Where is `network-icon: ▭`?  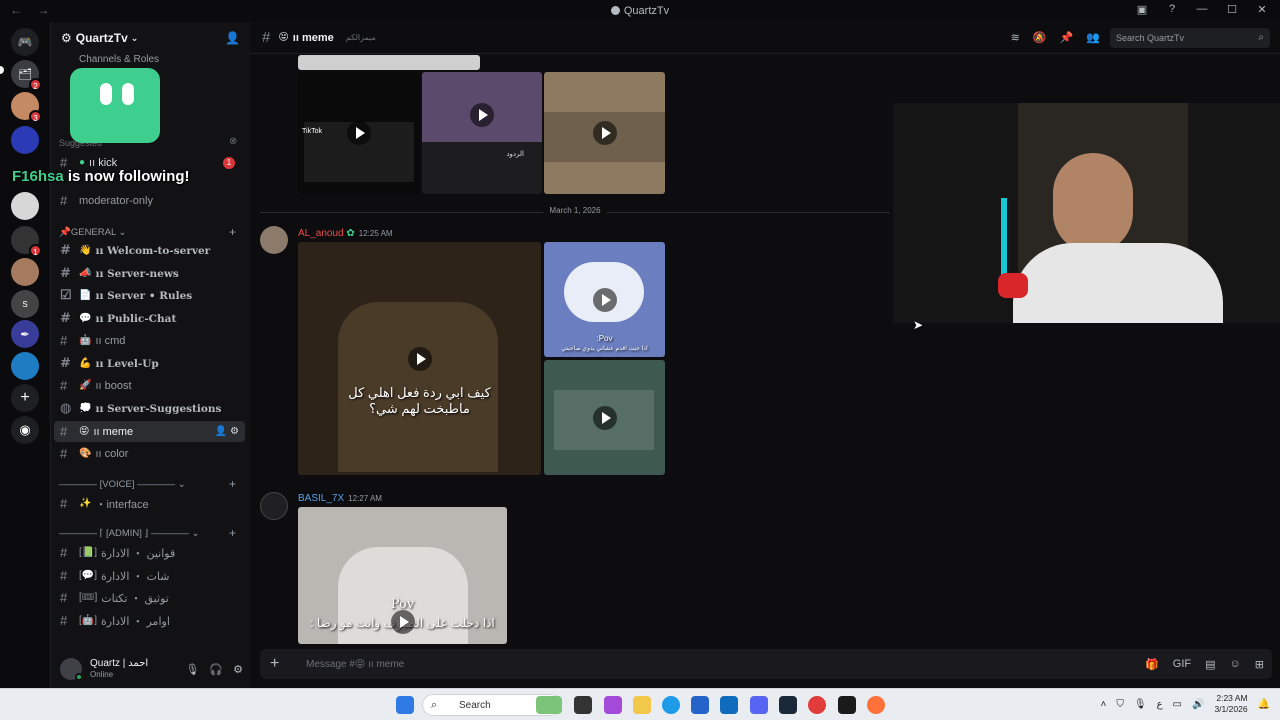
network-icon: ▭ is located at coordinates (1177, 704).